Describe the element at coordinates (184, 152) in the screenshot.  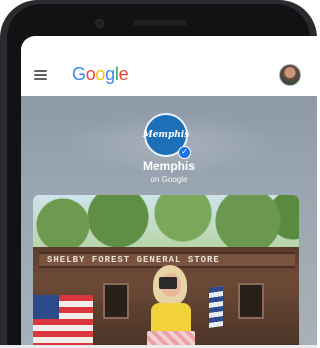
I see `check-icon: ✓` at that location.